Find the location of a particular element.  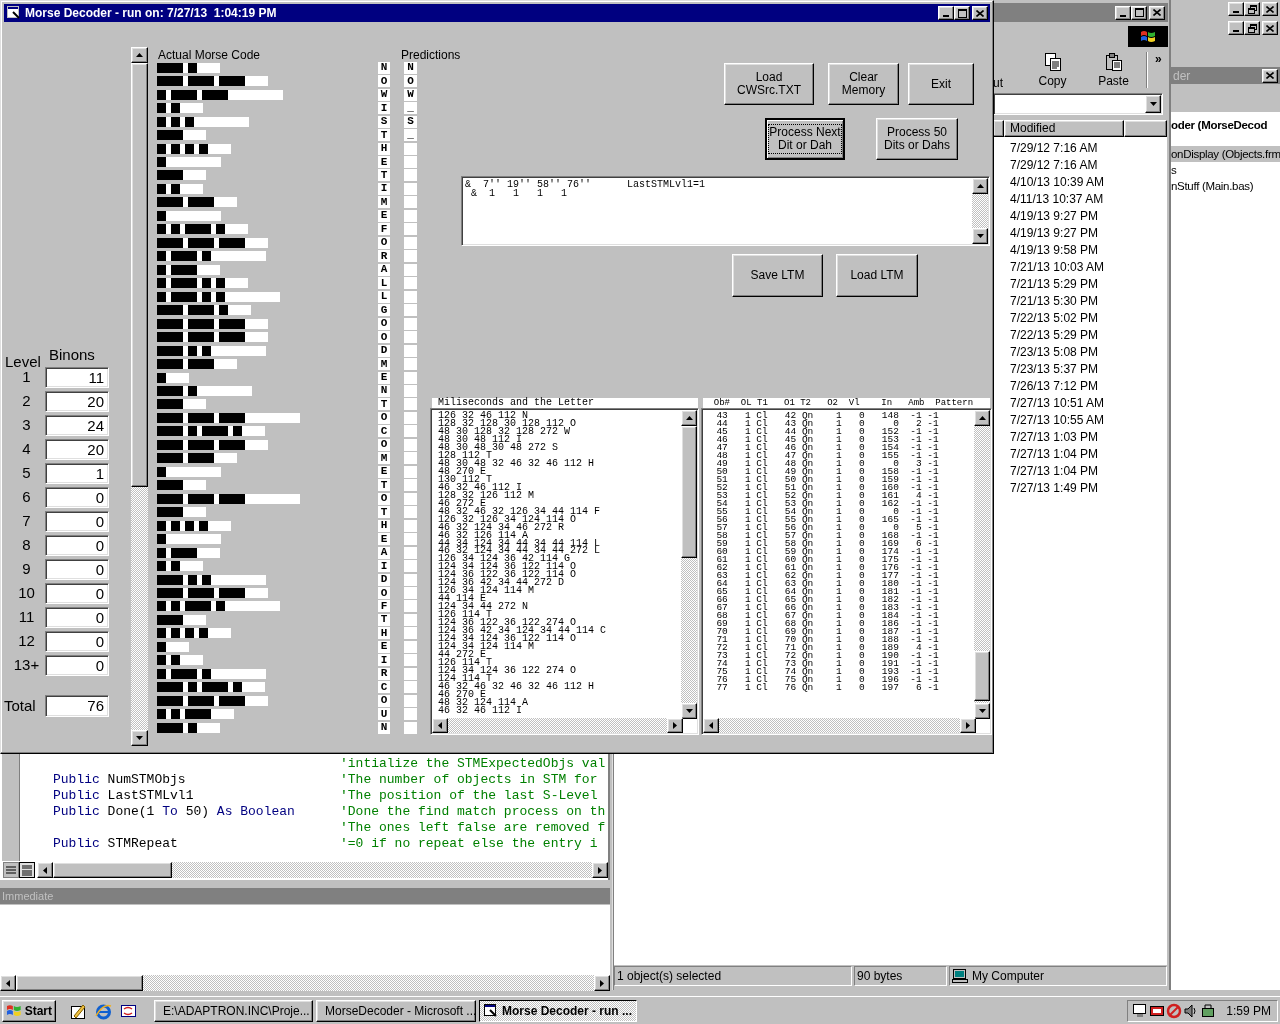

list-item: 48 30 48 112 I is located at coordinates (522, 439).